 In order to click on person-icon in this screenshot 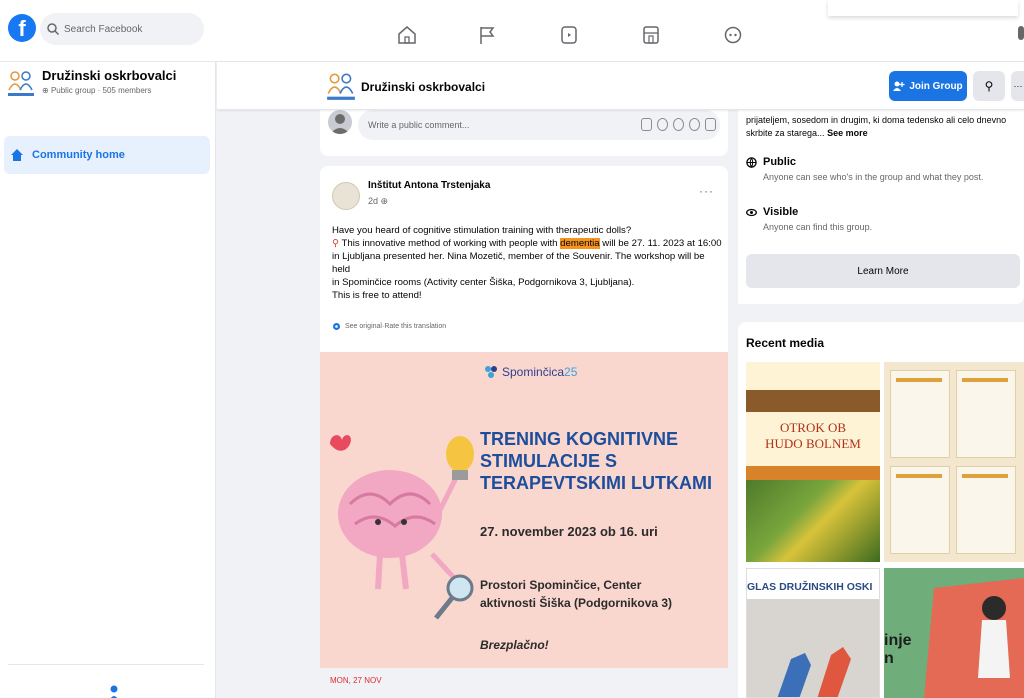, I will do `click(114, 691)`.